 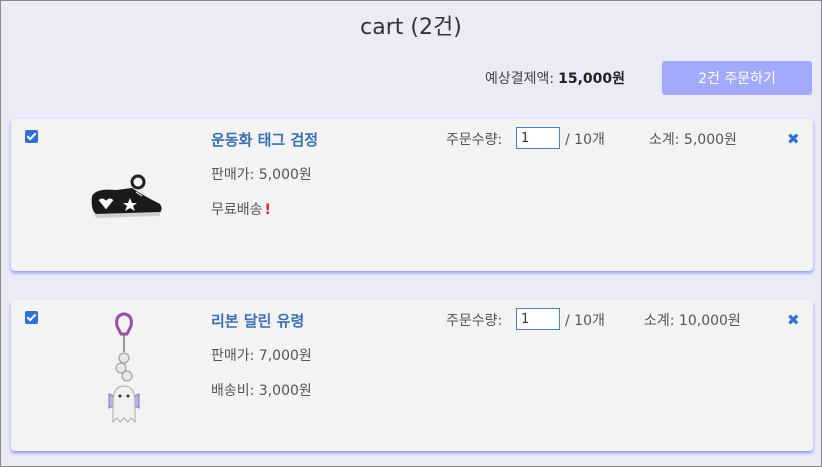 What do you see at coordinates (737, 78) in the screenshot?
I see `order-button: 2건 주문하기` at bounding box center [737, 78].